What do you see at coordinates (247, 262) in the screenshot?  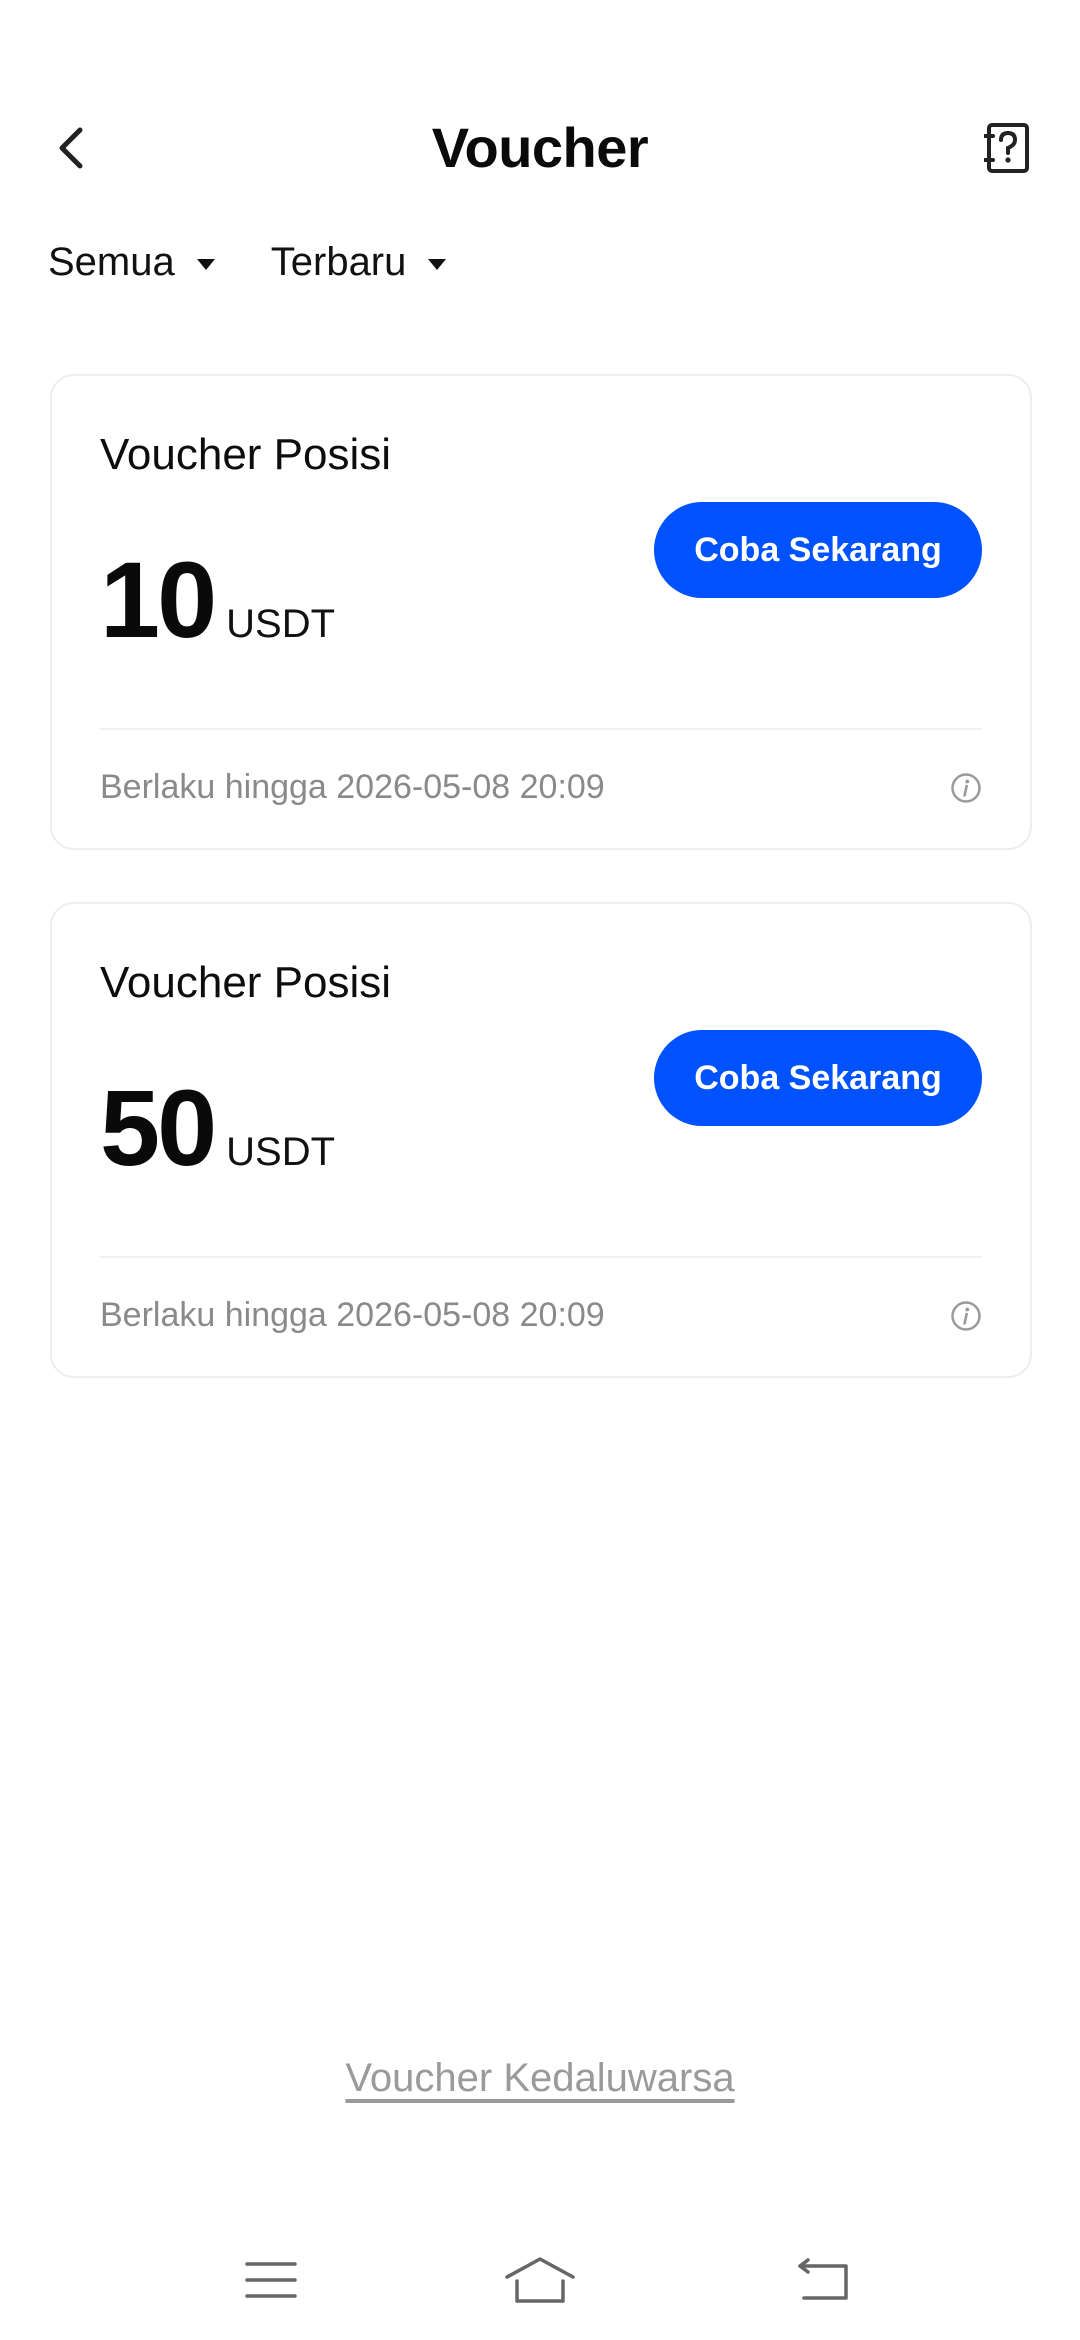 I see `filter-bar: Semua Terbaru` at bounding box center [247, 262].